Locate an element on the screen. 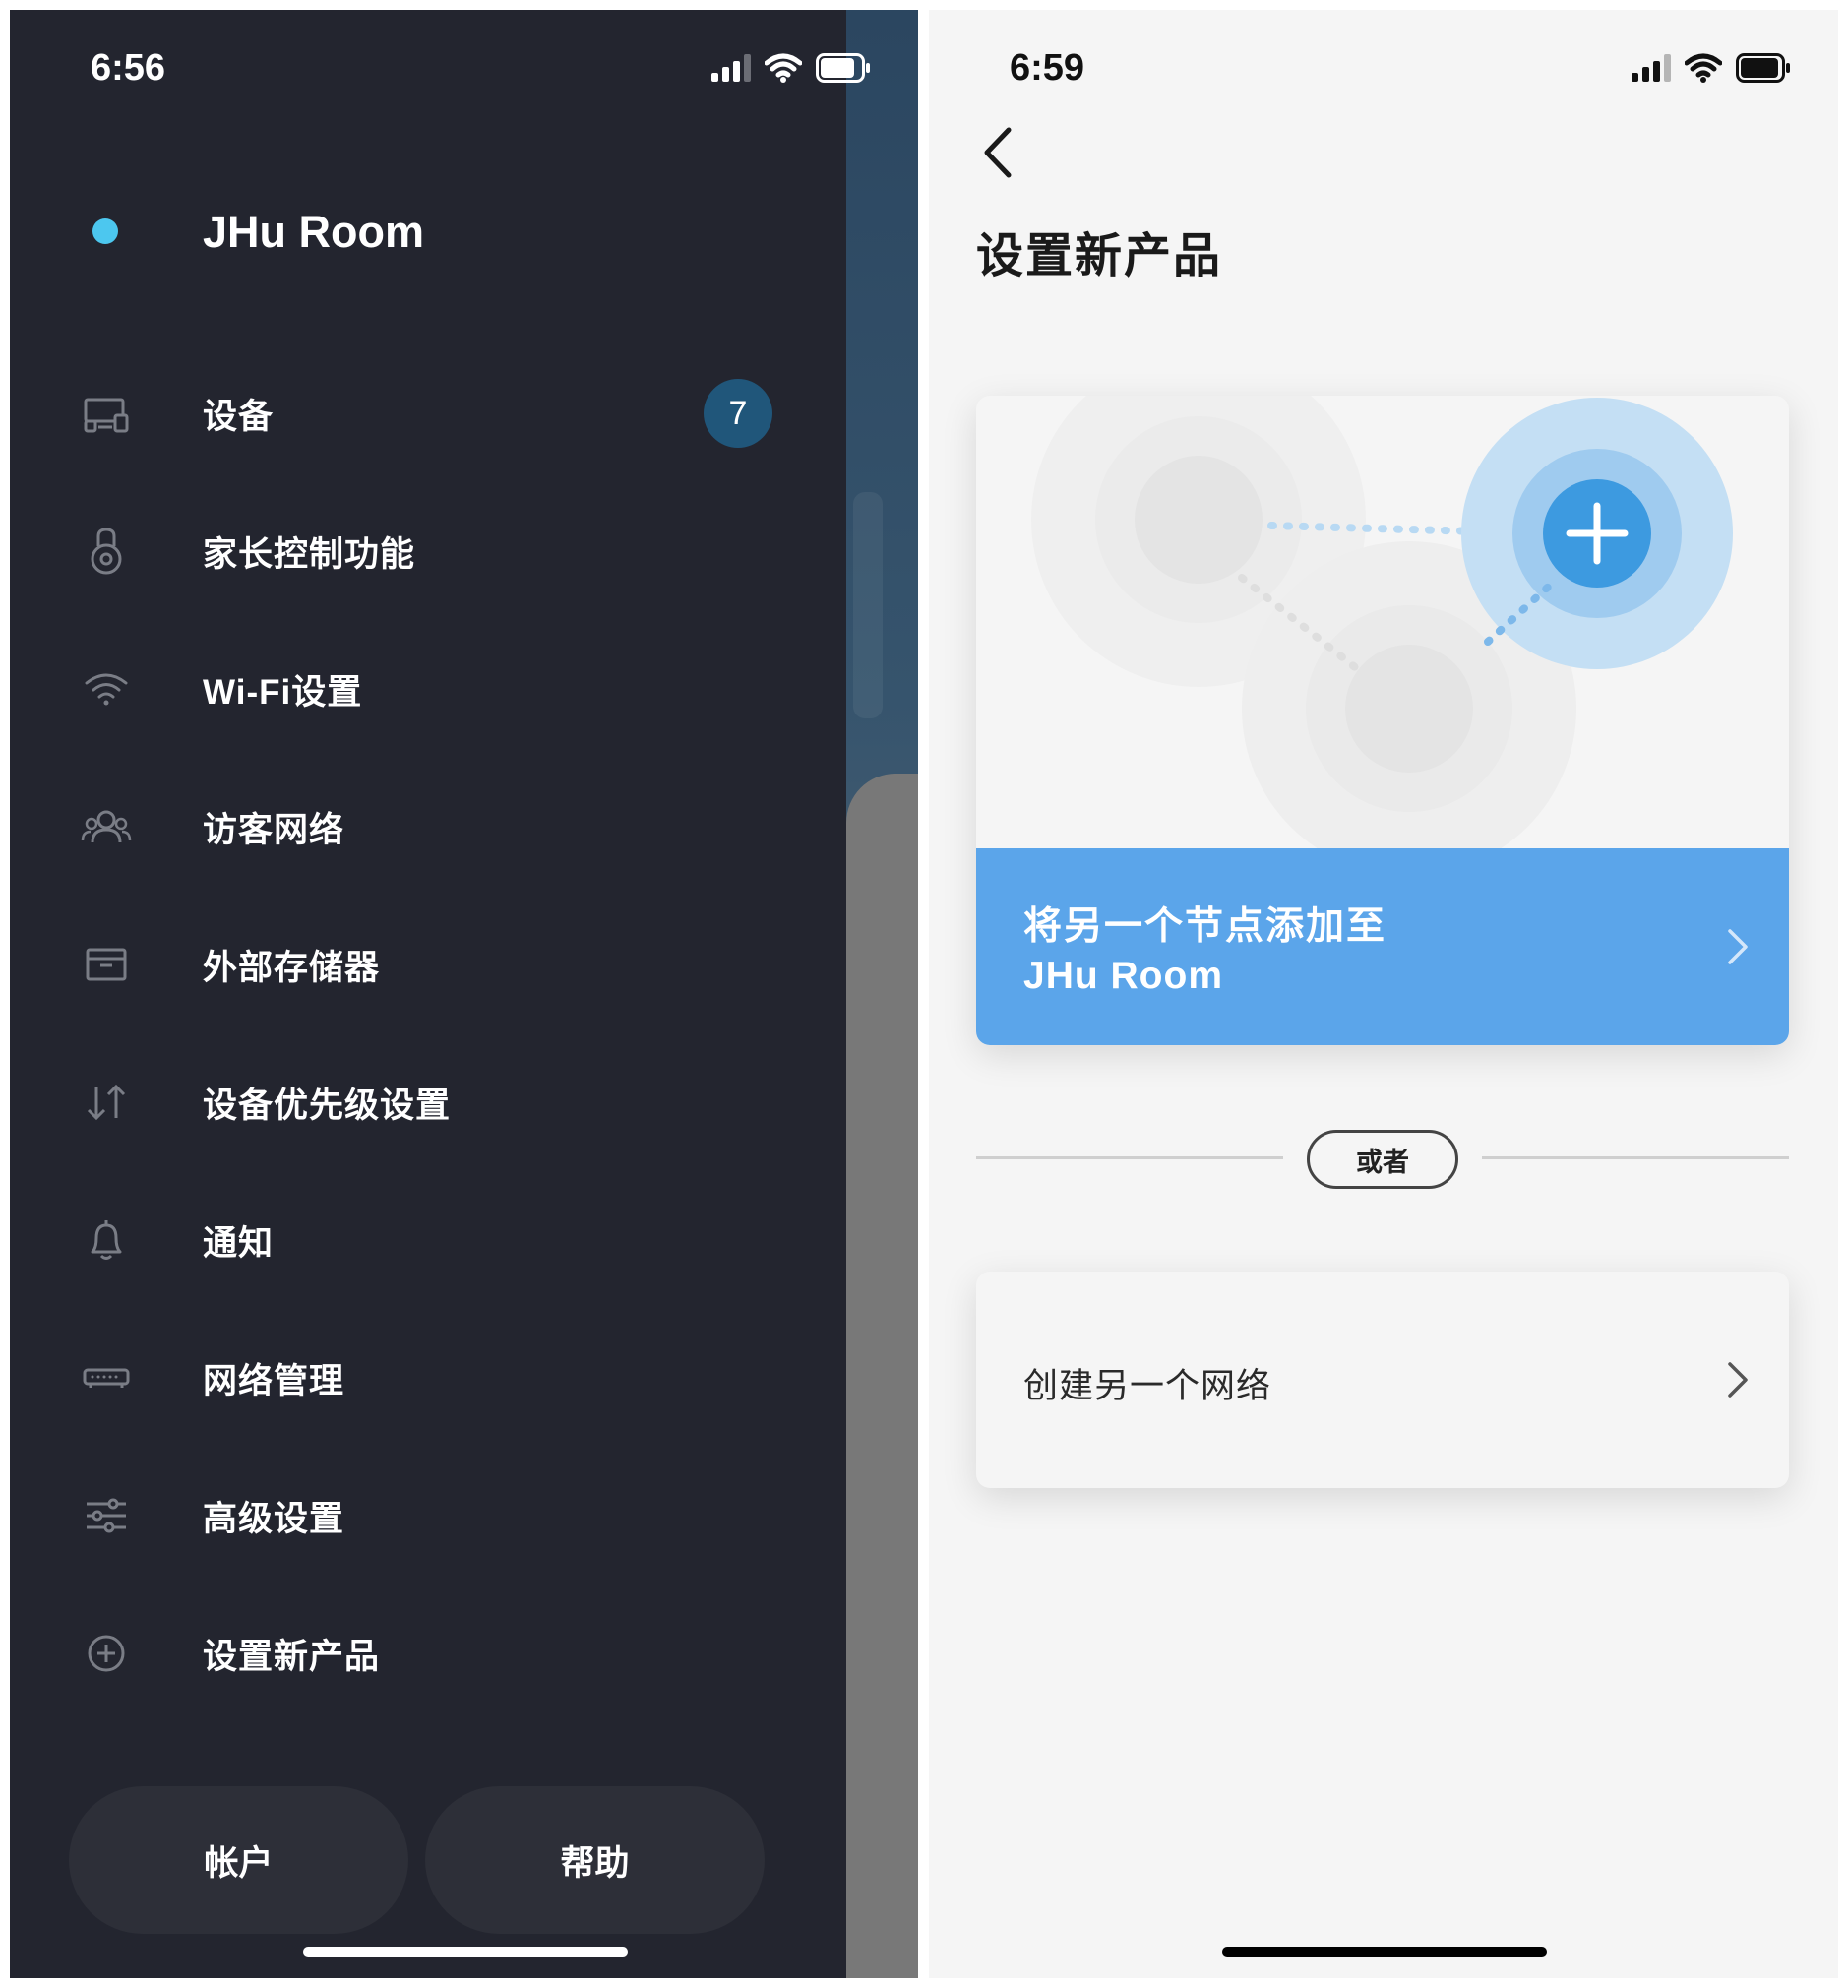 This screenshot has height=1988, width=1848. devices-icon is located at coordinates (106, 413).